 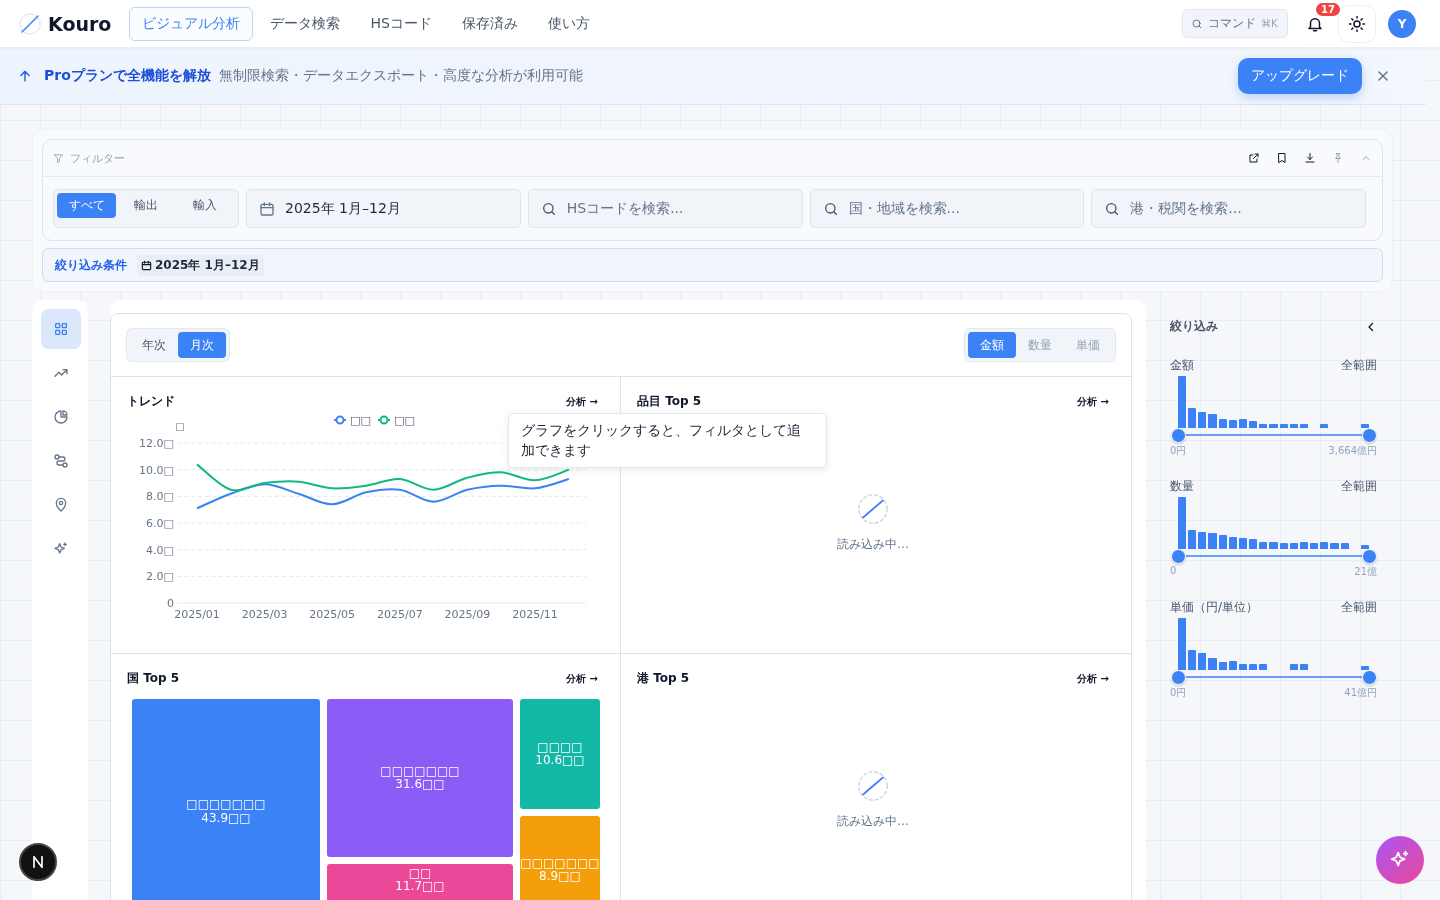 I want to click on arrow-up-icon, so click(x=25, y=75).